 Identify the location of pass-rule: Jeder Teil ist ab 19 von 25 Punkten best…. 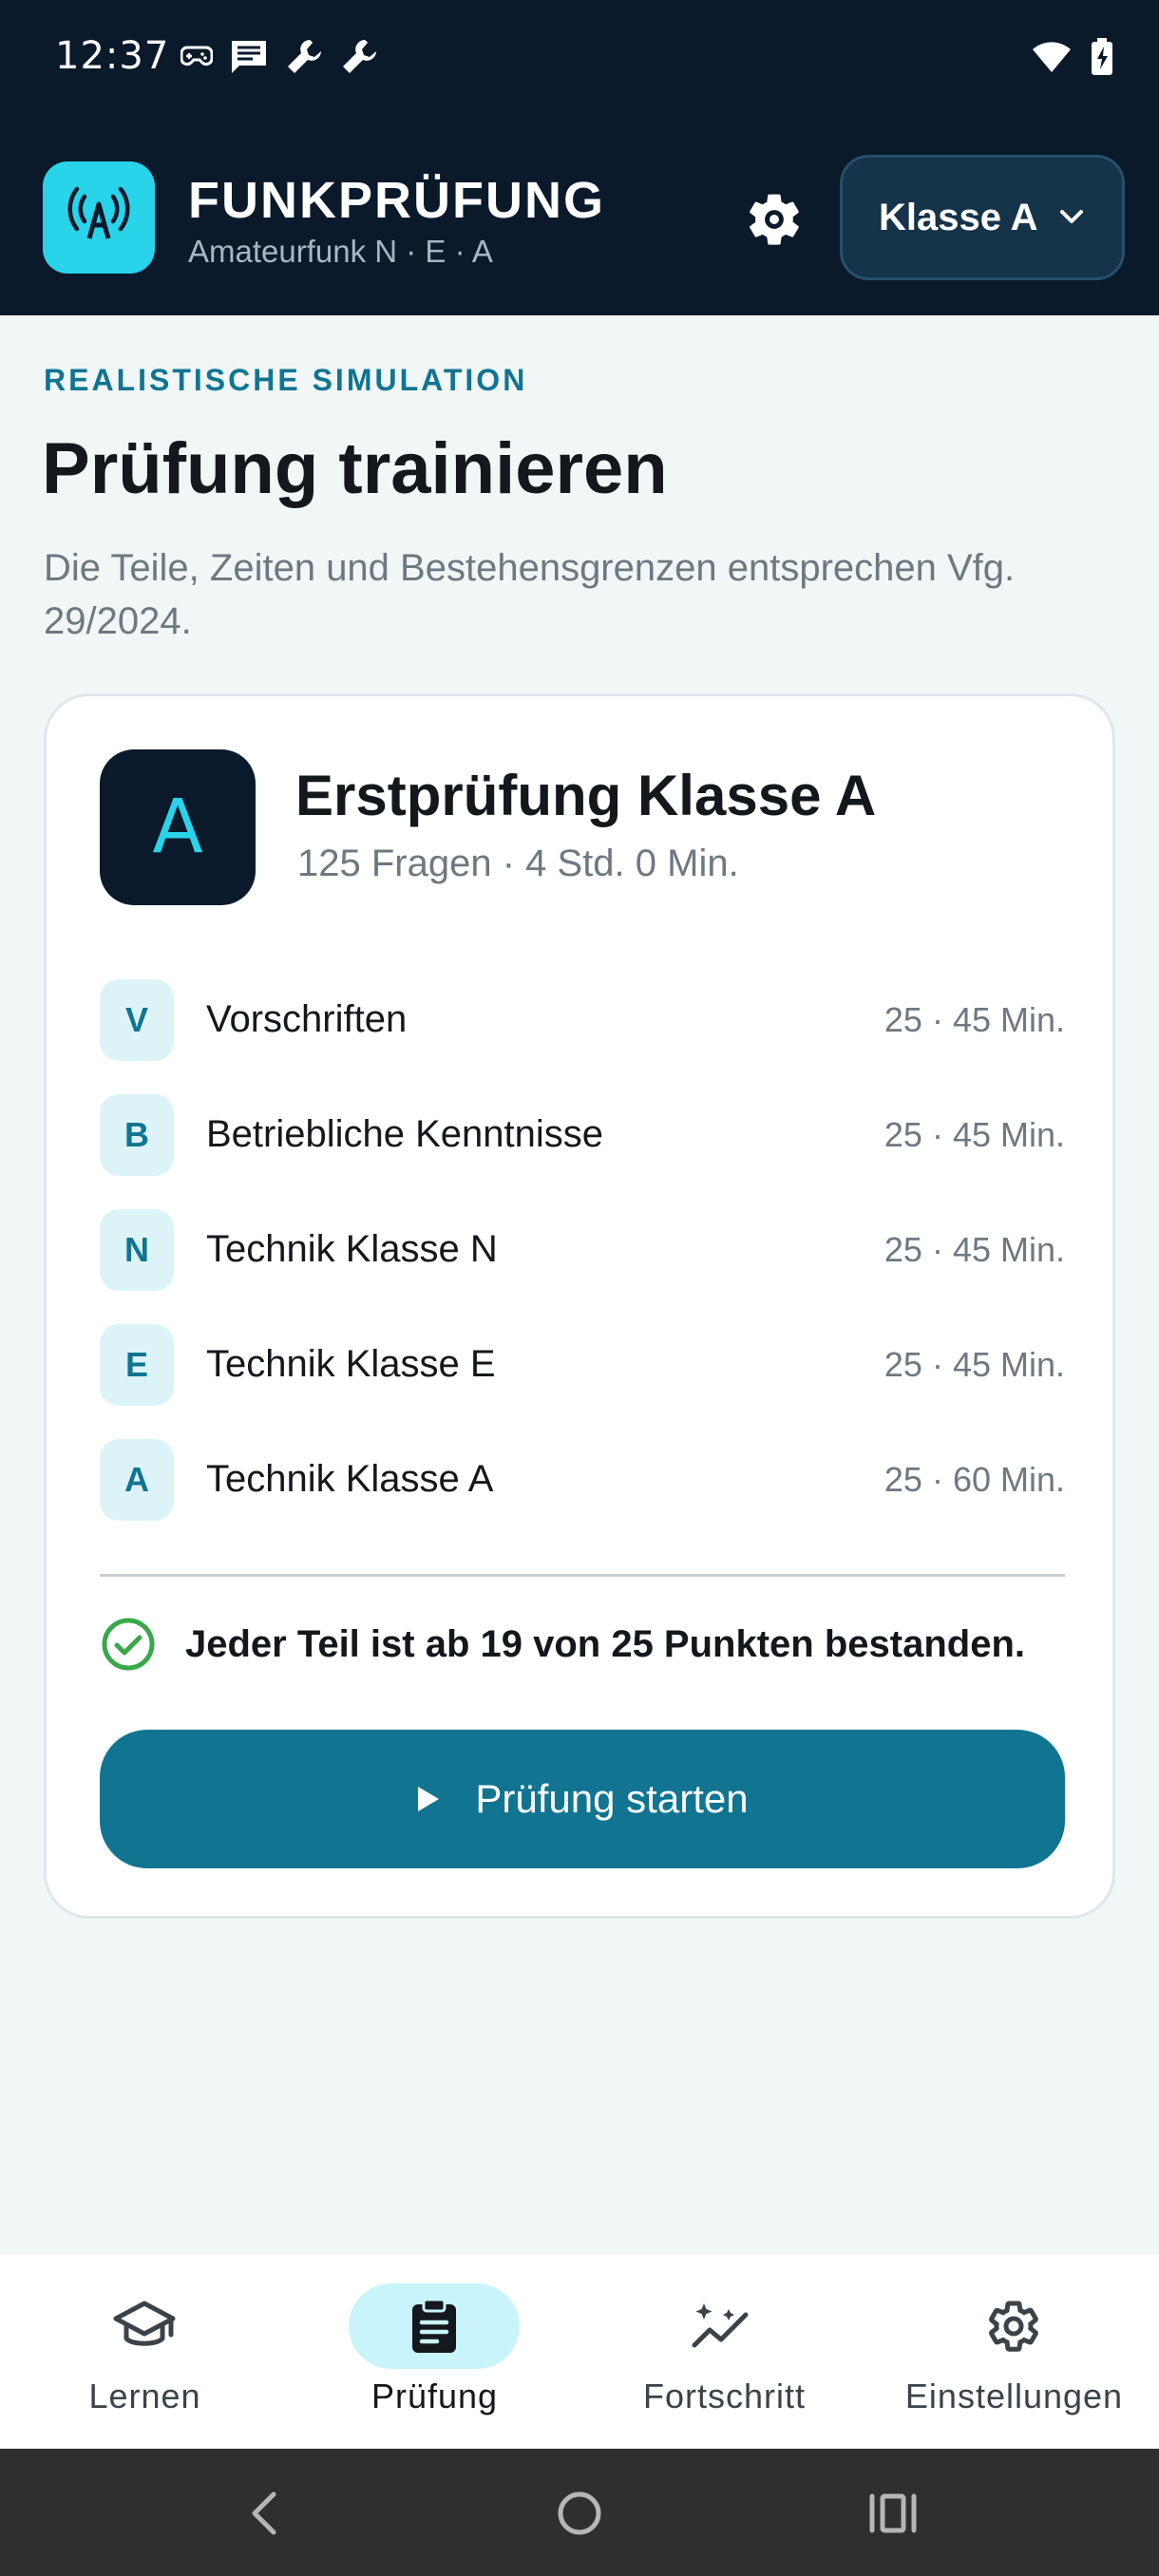
(562, 1644).